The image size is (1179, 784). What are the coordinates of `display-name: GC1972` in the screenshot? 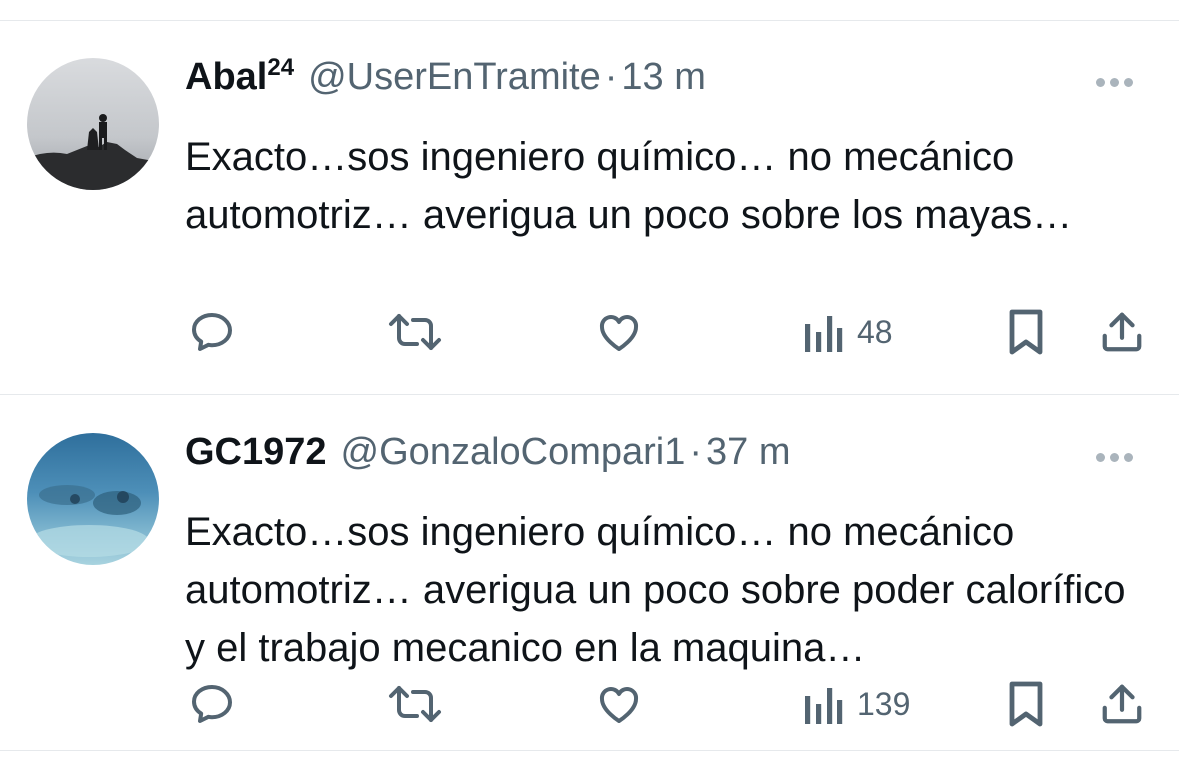 It's located at (256, 452).